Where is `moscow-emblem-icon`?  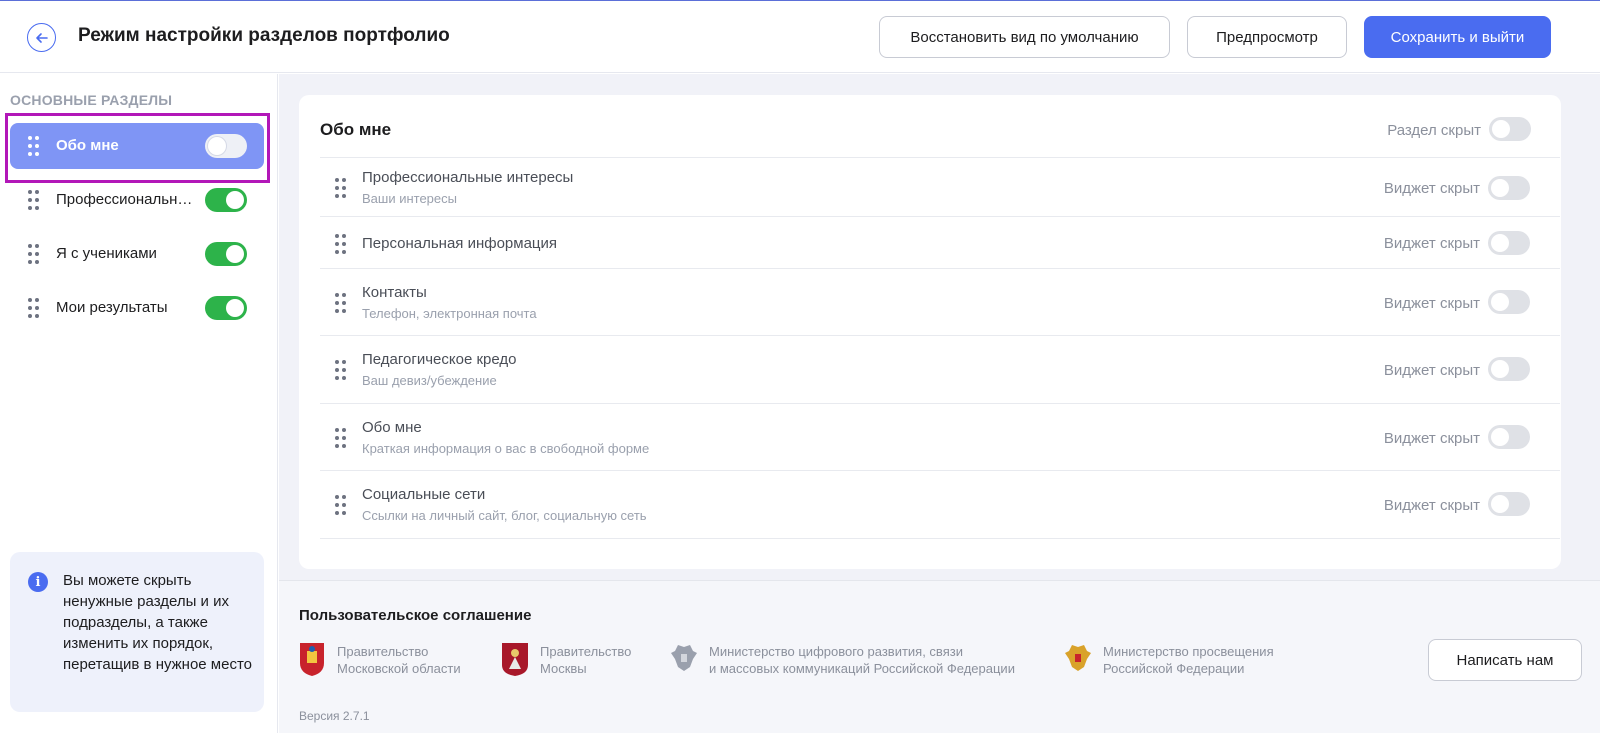 moscow-emblem-icon is located at coordinates (515, 659).